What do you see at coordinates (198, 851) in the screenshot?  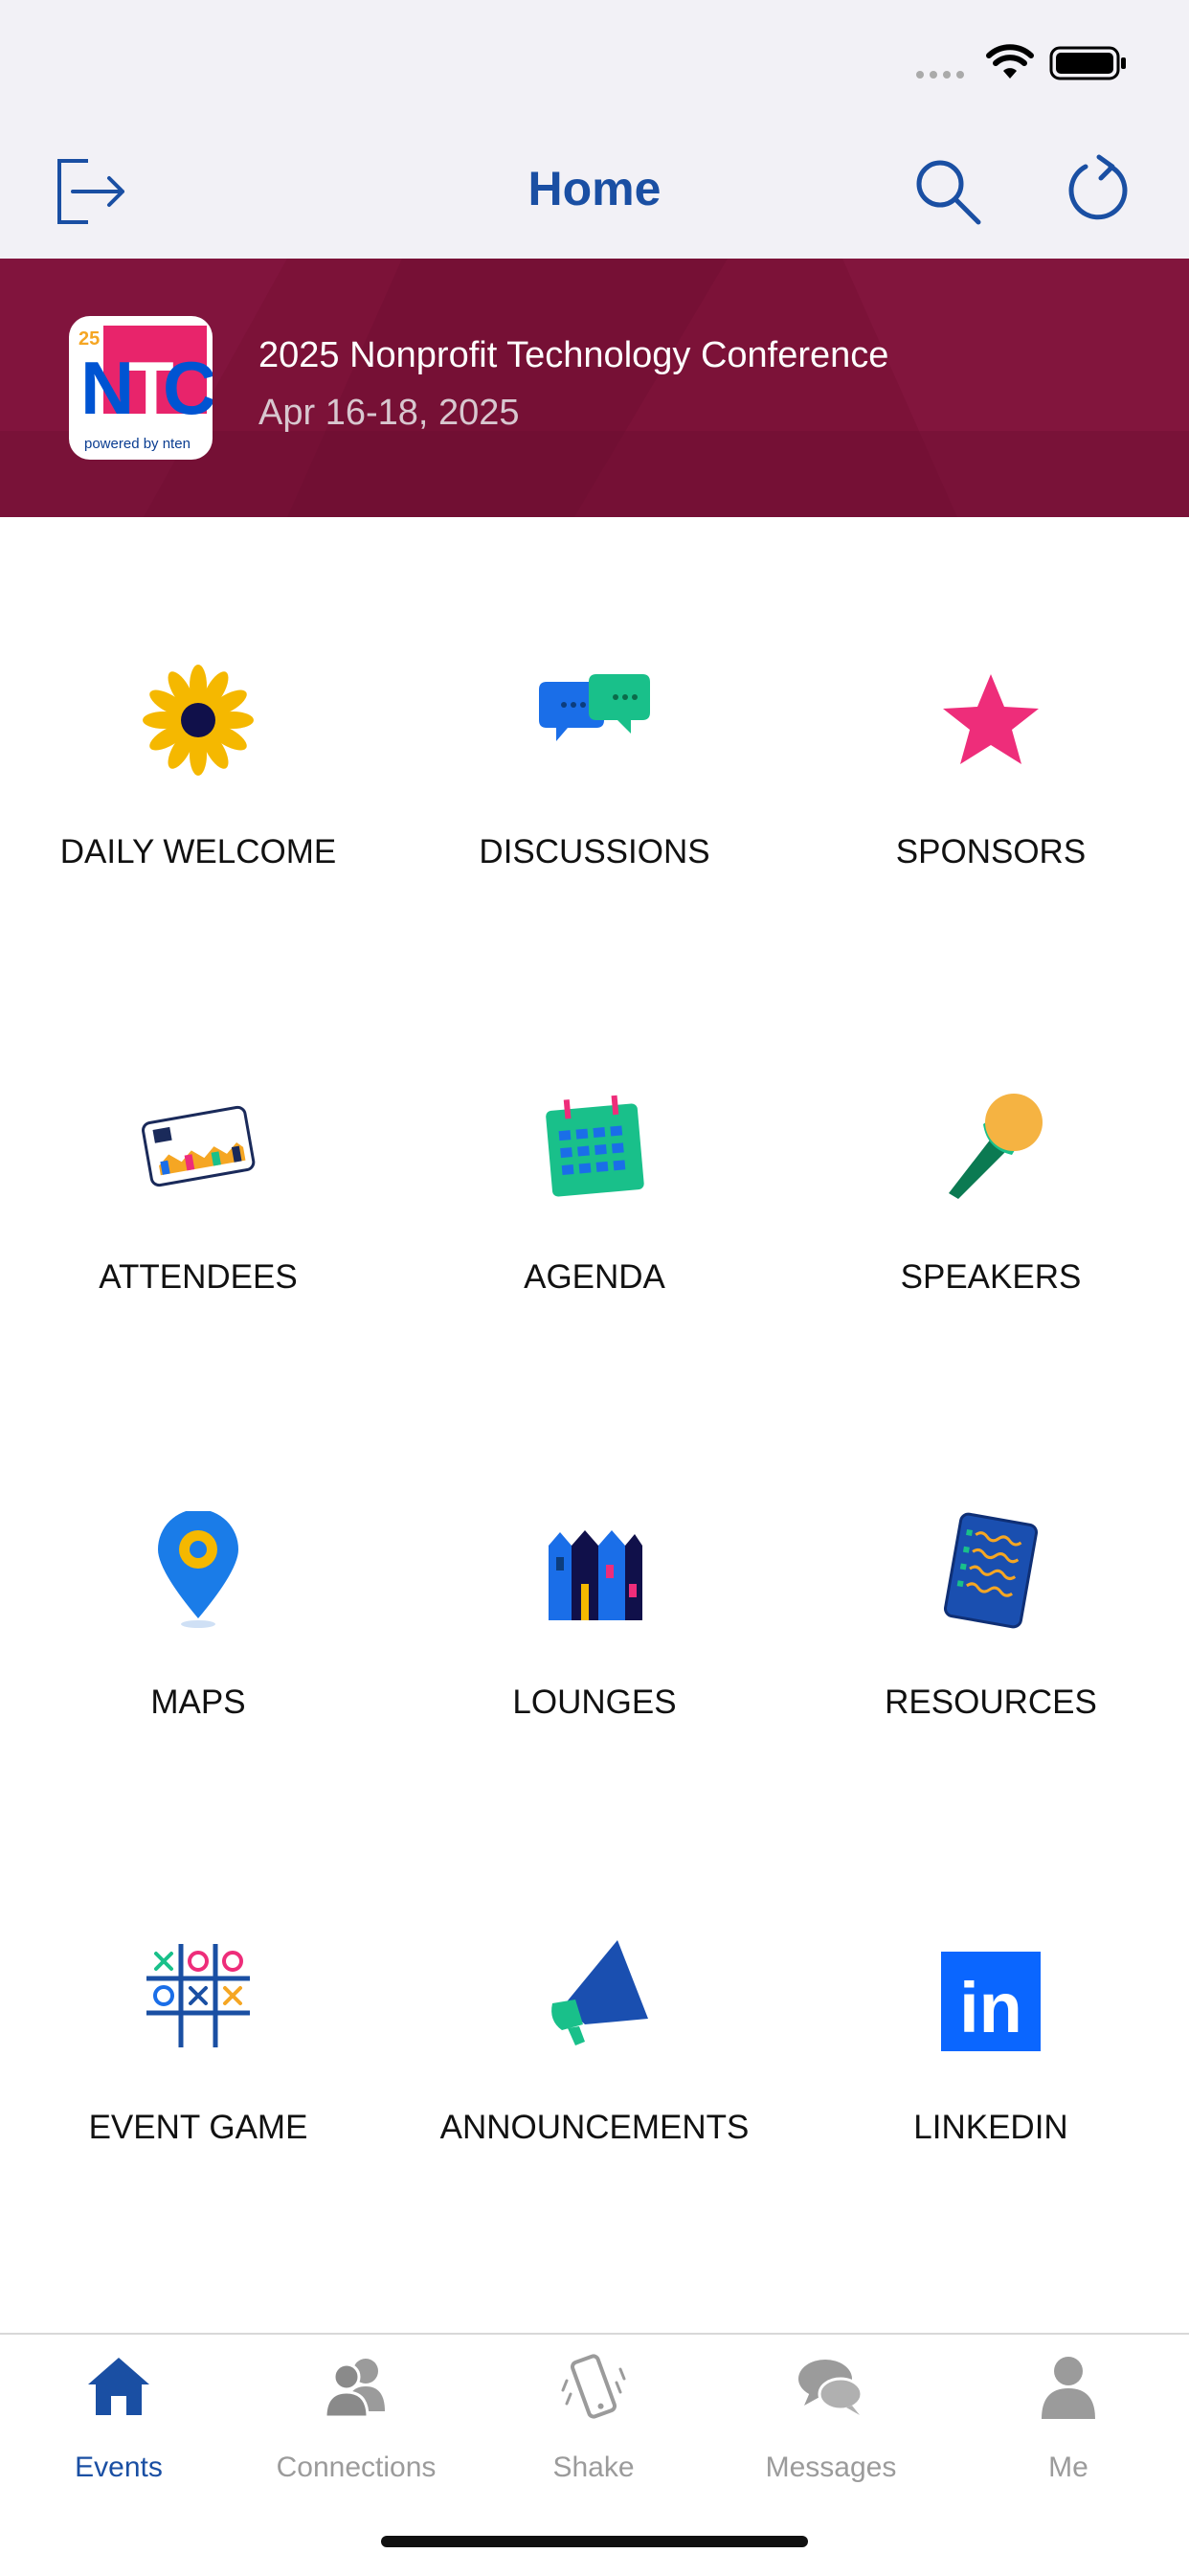 I see `tile-label: DAILY WELCOME` at bounding box center [198, 851].